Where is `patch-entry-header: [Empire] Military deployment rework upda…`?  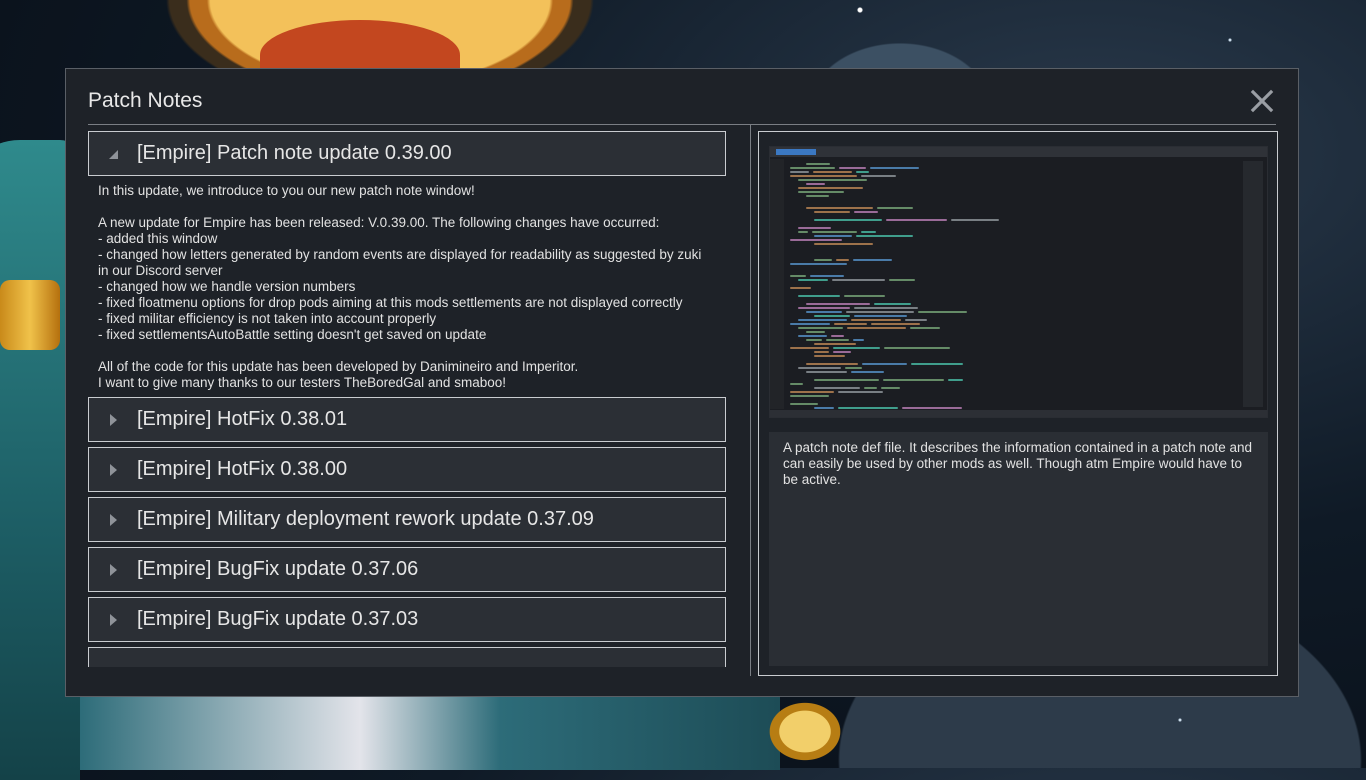
patch-entry-header: [Empire] Military deployment rework upda… is located at coordinates (407, 519).